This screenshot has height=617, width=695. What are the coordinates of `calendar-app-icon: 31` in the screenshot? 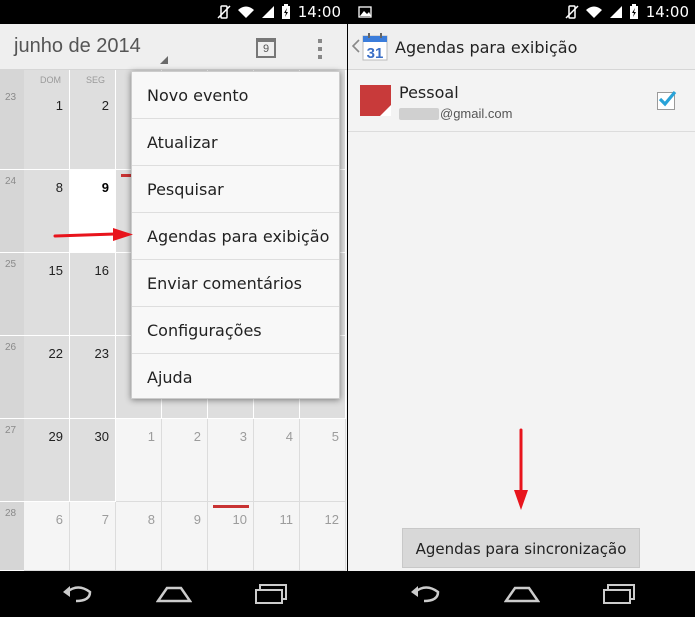 It's located at (375, 47).